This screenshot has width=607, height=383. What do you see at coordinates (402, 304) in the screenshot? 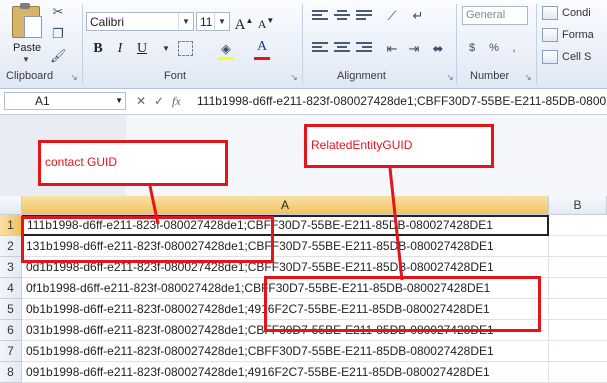
I see `related-guid-highlight` at bounding box center [402, 304].